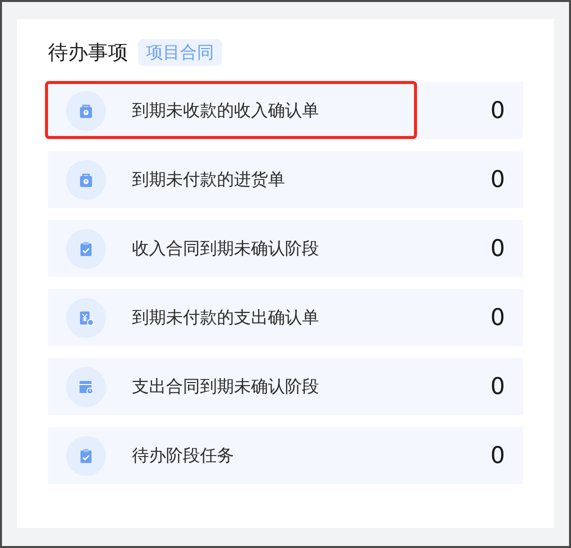  I want to click on todo-label: 支出合同到期未确认阶段, so click(226, 387).